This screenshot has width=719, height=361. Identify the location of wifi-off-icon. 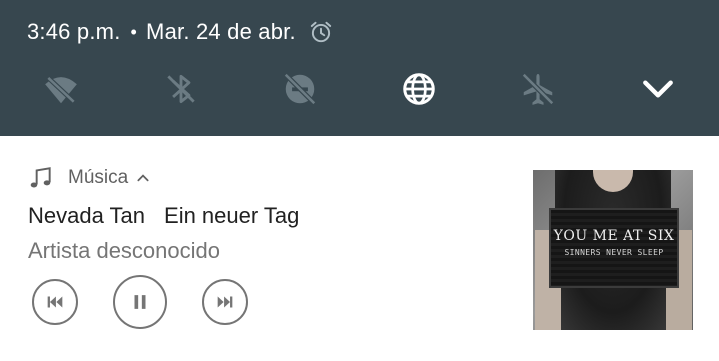
(61, 90).